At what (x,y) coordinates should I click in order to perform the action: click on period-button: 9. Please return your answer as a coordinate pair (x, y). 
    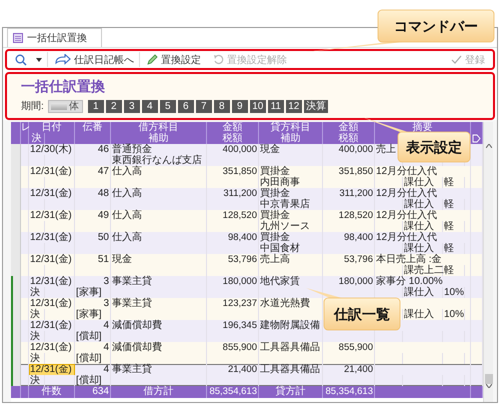
    Looking at the image, I should click on (240, 106).